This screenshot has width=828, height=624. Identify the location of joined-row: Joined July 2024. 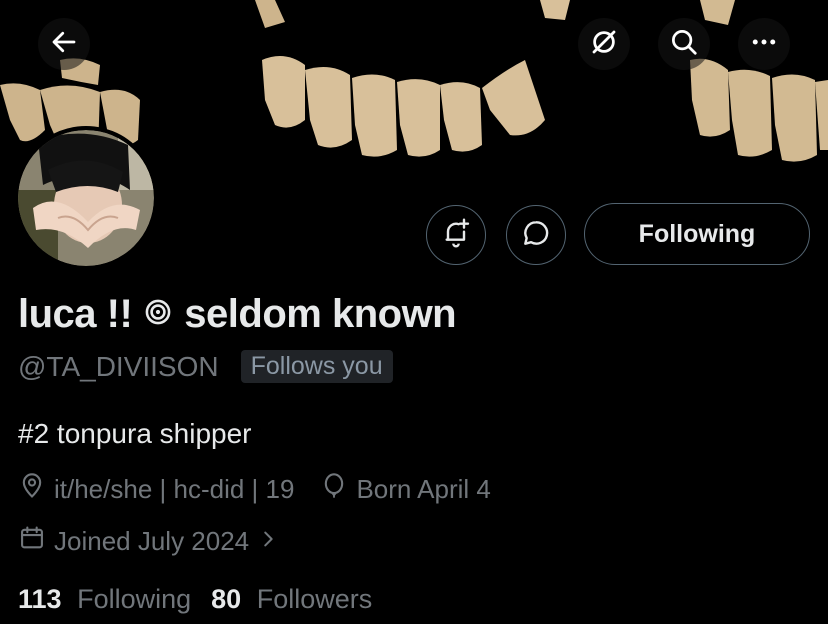
(148, 541).